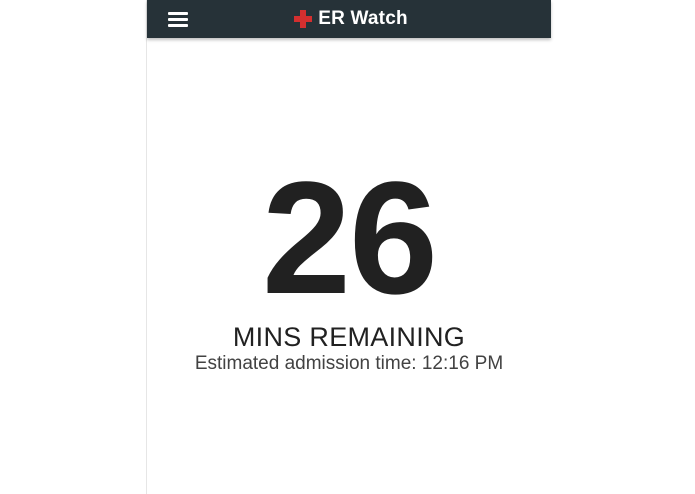 The height and width of the screenshot is (494, 695). Describe the element at coordinates (349, 363) in the screenshot. I see `estimated-admission-time: Estimated admission time: 12:16 PM` at that location.